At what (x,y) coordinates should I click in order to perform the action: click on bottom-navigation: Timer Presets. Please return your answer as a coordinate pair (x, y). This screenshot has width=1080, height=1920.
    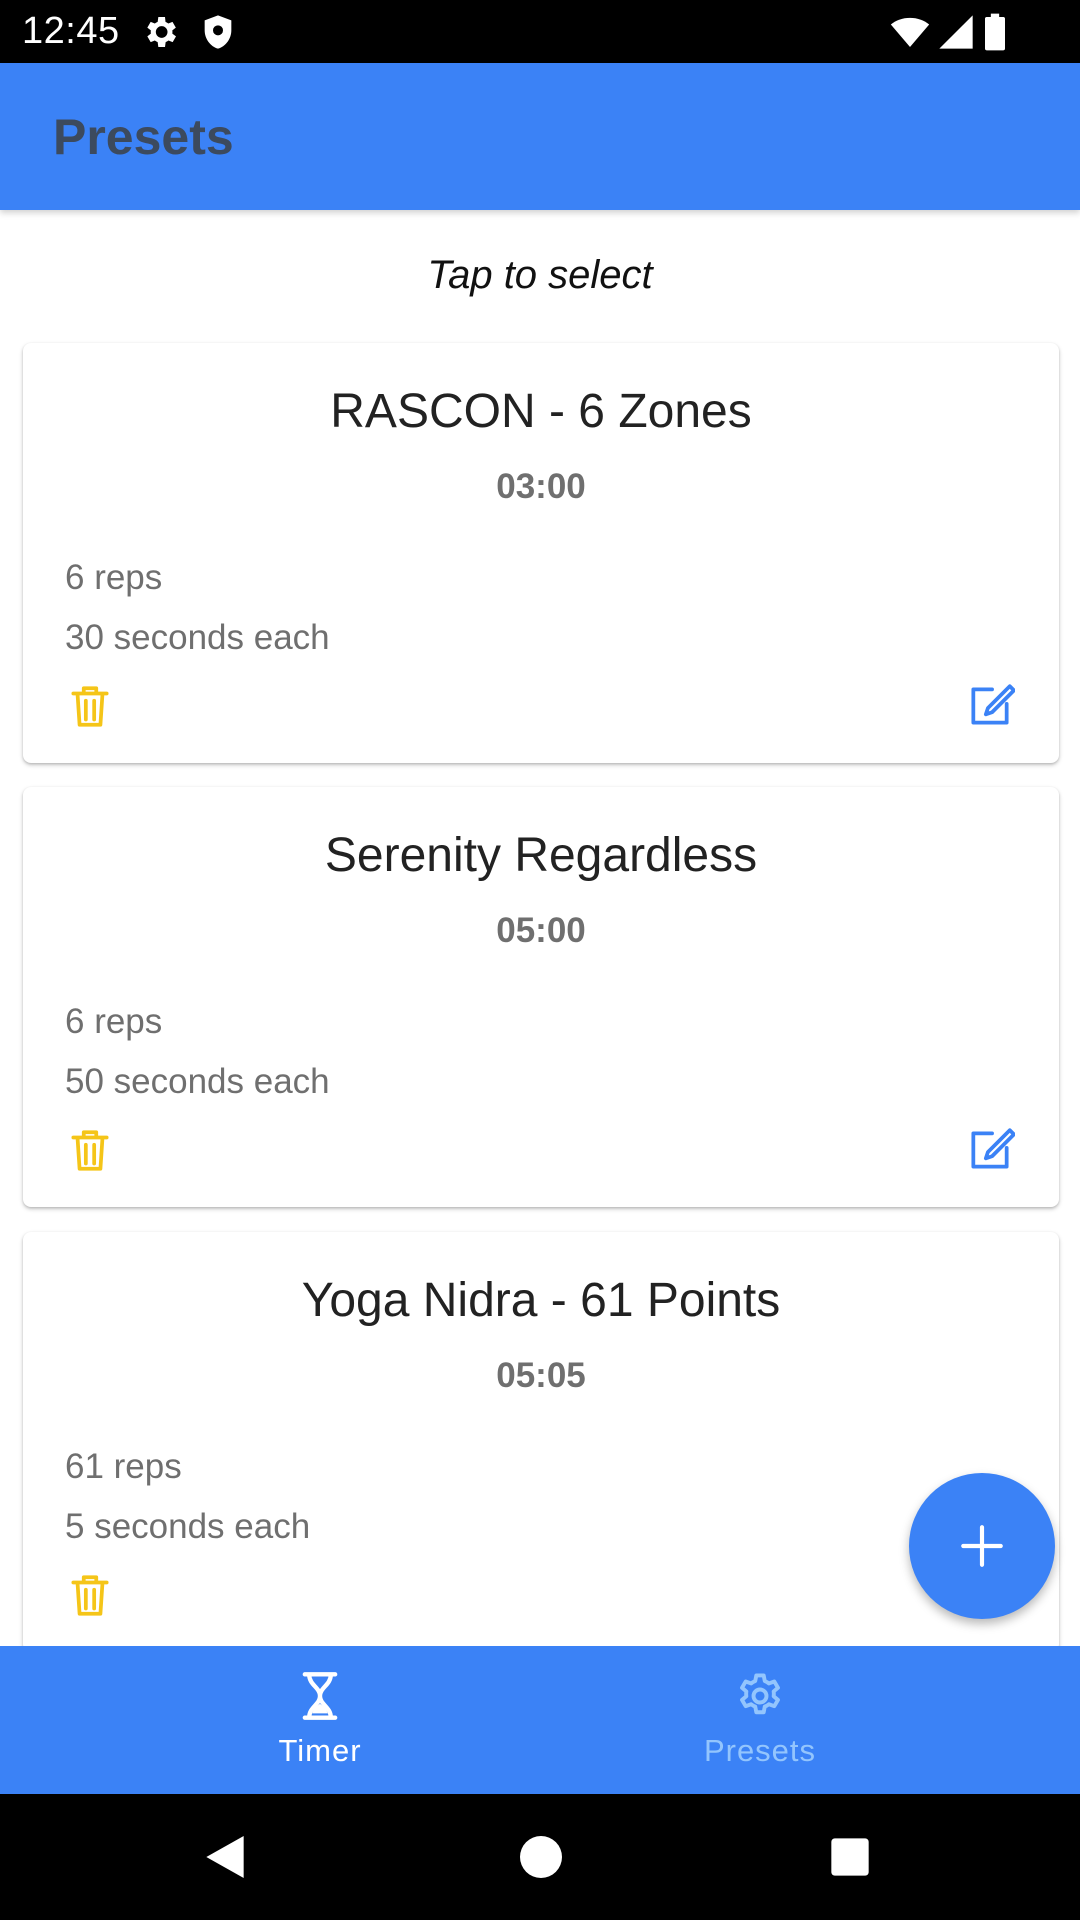
    Looking at the image, I should click on (540, 1720).